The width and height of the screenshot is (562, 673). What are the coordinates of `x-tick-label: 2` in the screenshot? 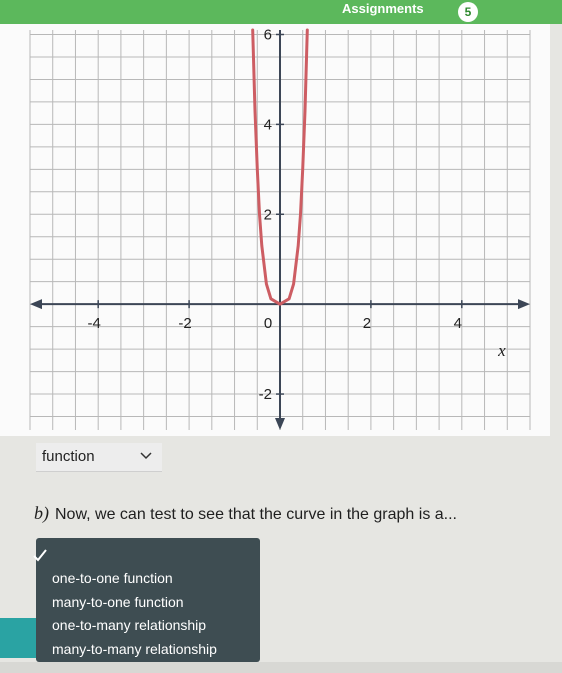 It's located at (367, 323).